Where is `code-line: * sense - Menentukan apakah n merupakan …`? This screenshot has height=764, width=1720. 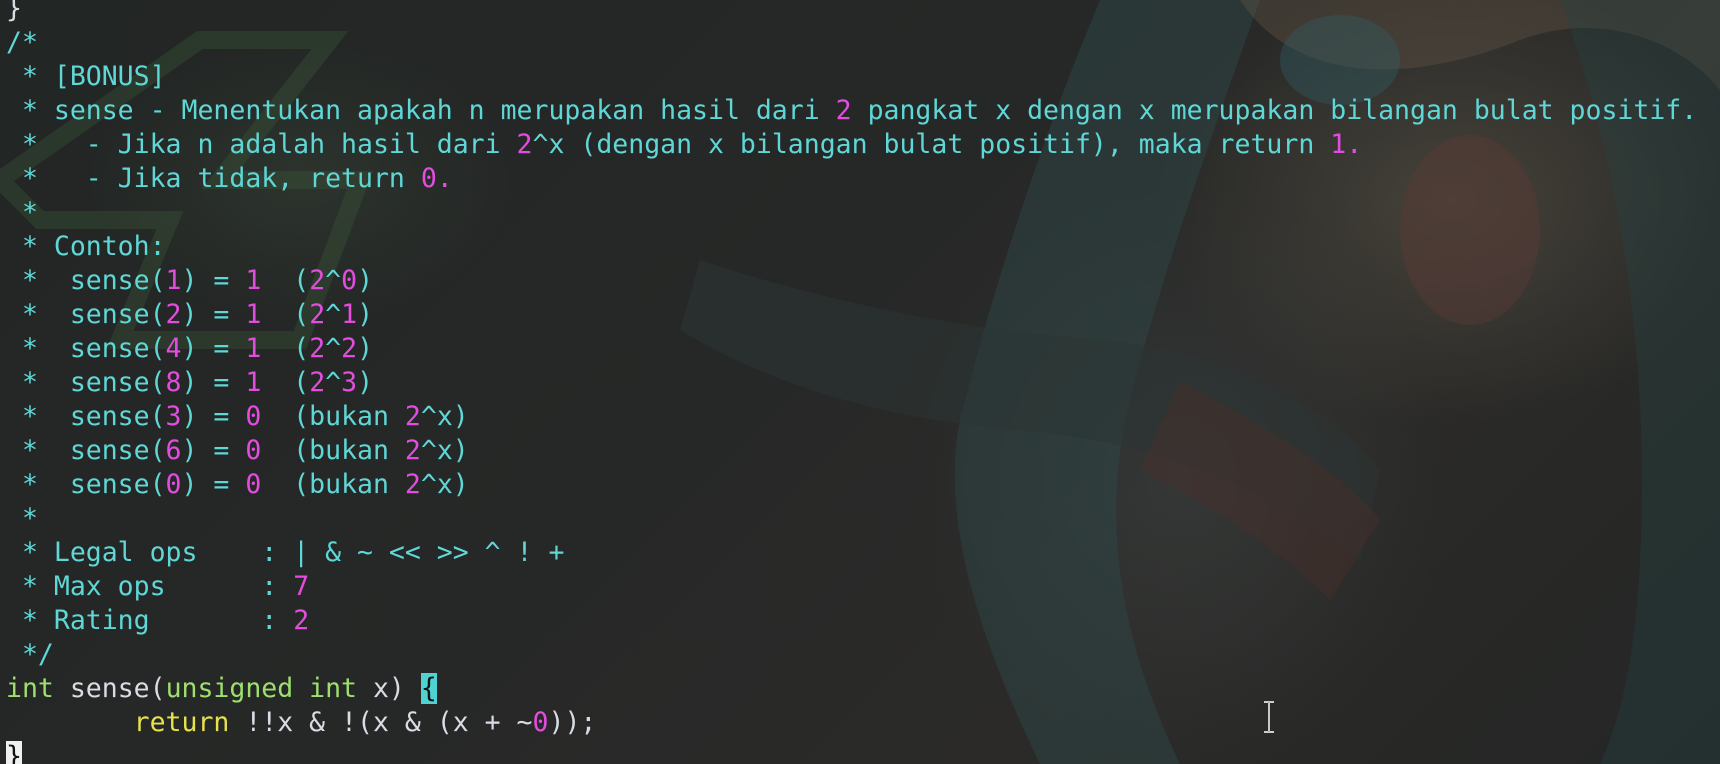
code-line: * sense - Menentukan apakah n merupakan … is located at coordinates (851, 111).